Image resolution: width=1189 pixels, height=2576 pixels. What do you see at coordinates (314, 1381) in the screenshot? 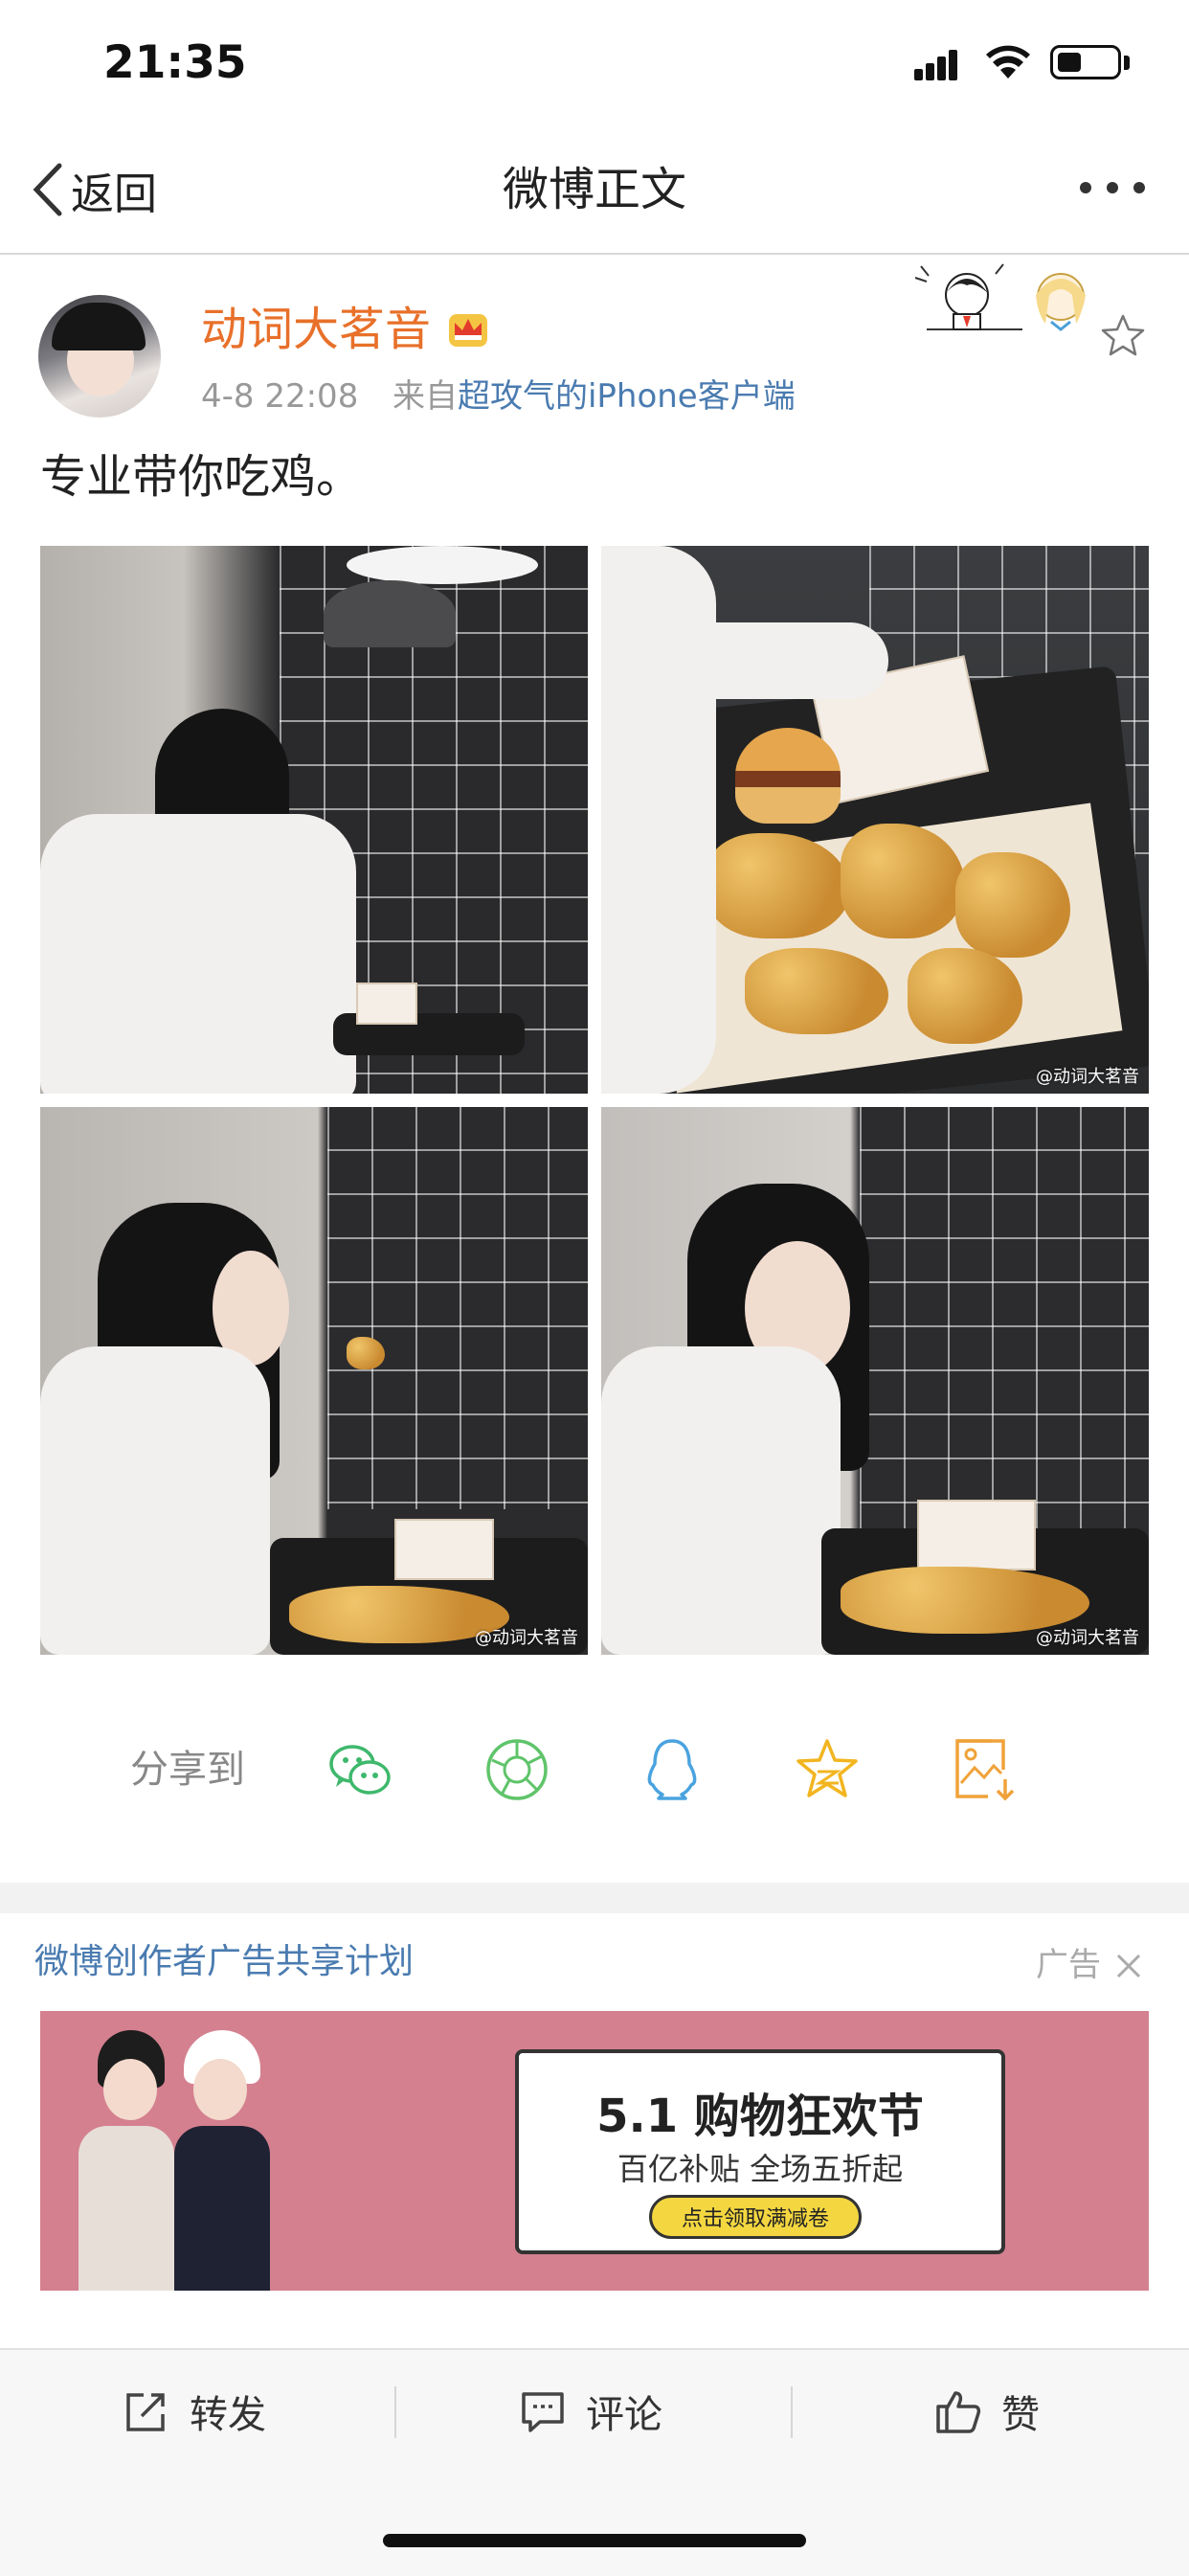
I see `post-image-3: @动词大茗音` at bounding box center [314, 1381].